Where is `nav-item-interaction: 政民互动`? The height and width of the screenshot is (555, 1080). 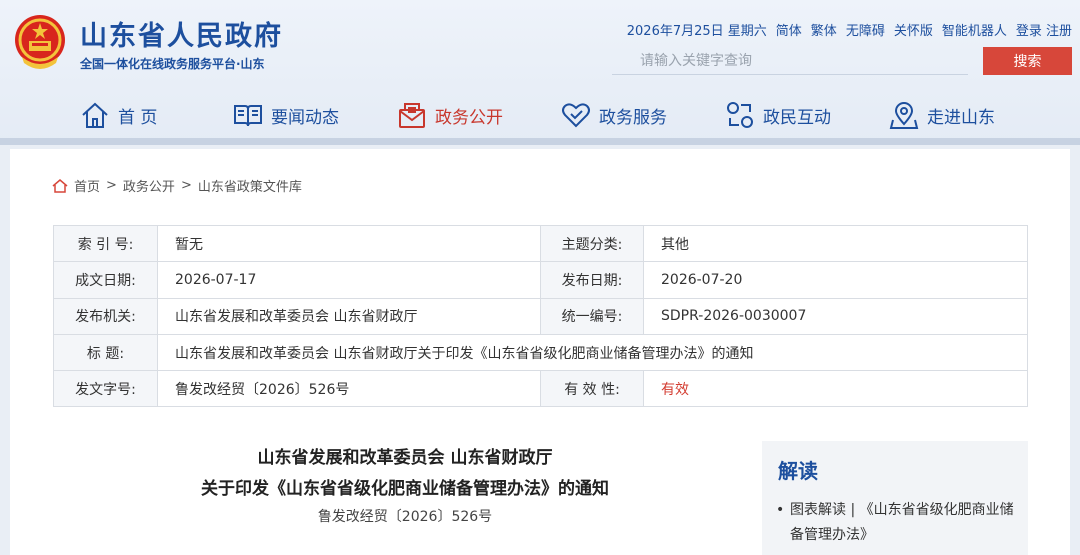
nav-item-interaction: 政民互动 is located at coordinates (778, 115).